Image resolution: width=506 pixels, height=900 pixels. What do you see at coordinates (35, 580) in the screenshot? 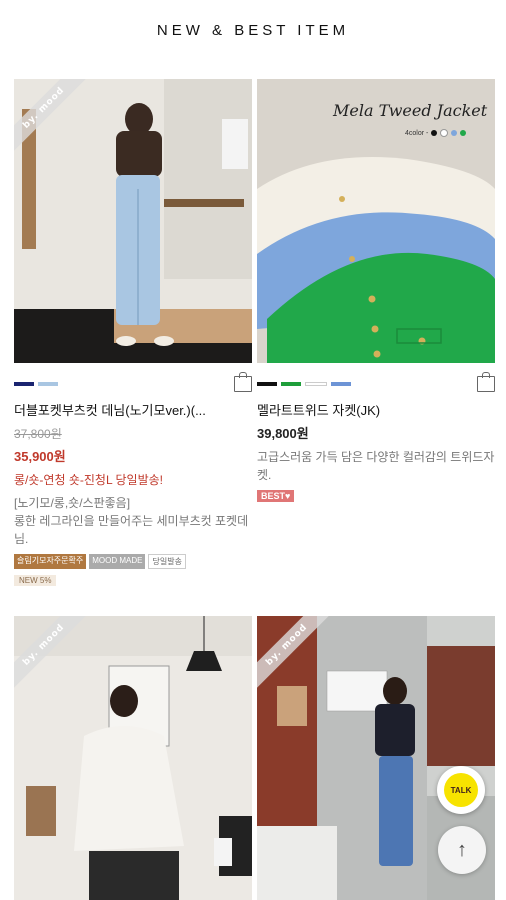
I see `new-badge: NEW 5%` at bounding box center [35, 580].